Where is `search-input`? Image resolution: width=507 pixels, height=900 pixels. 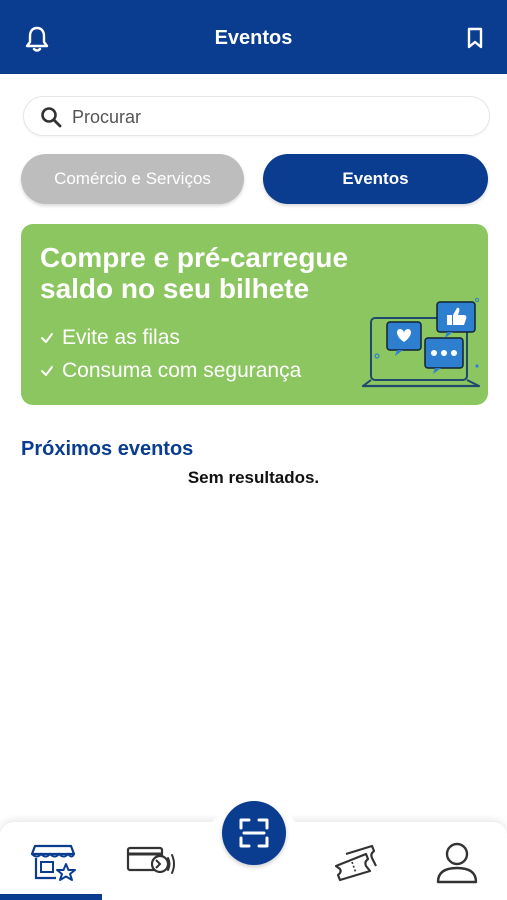 search-input is located at coordinates (272, 117).